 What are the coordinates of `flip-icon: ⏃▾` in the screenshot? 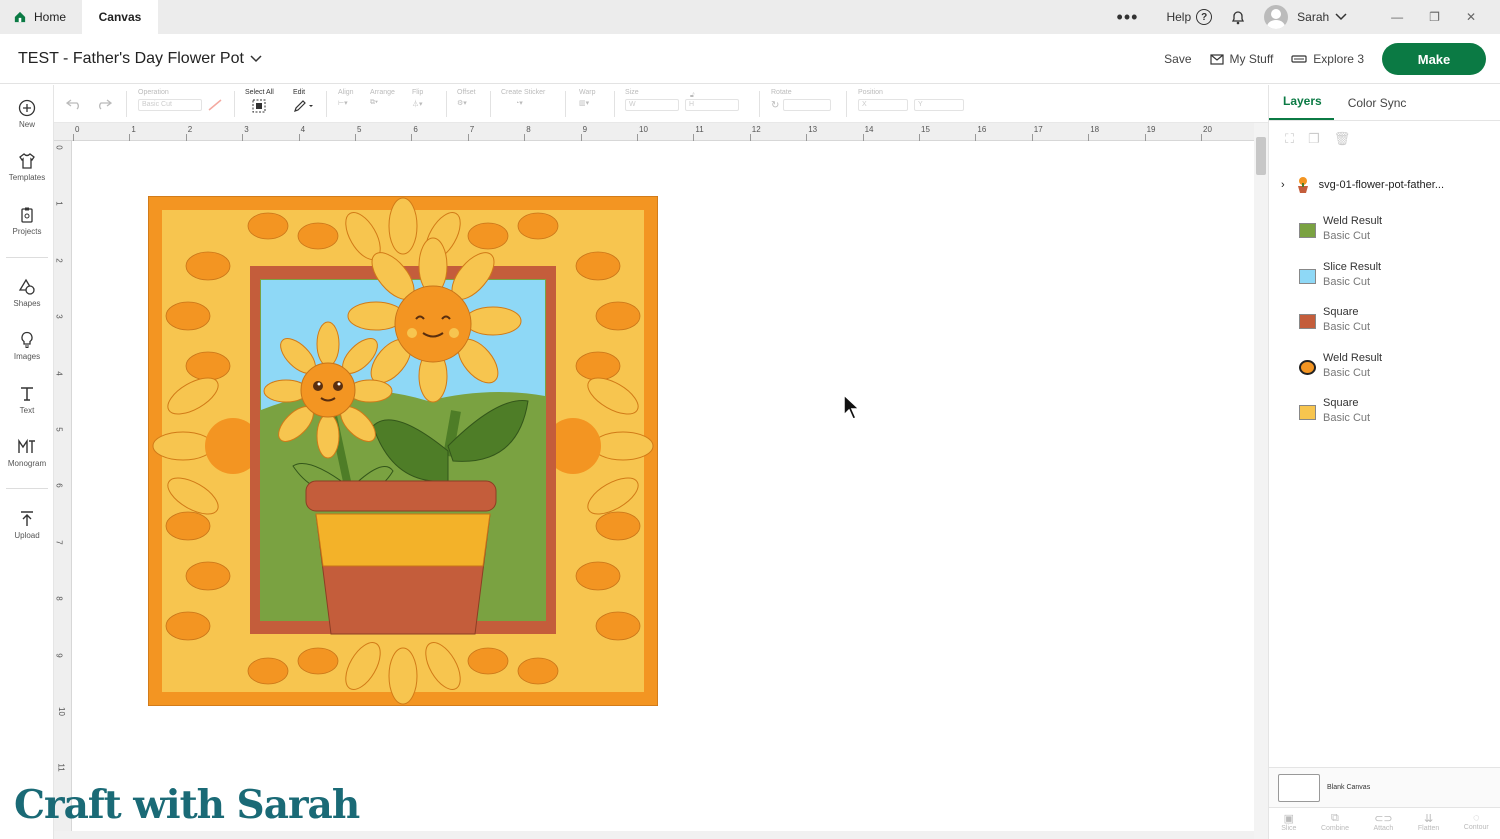 It's located at (417, 104).